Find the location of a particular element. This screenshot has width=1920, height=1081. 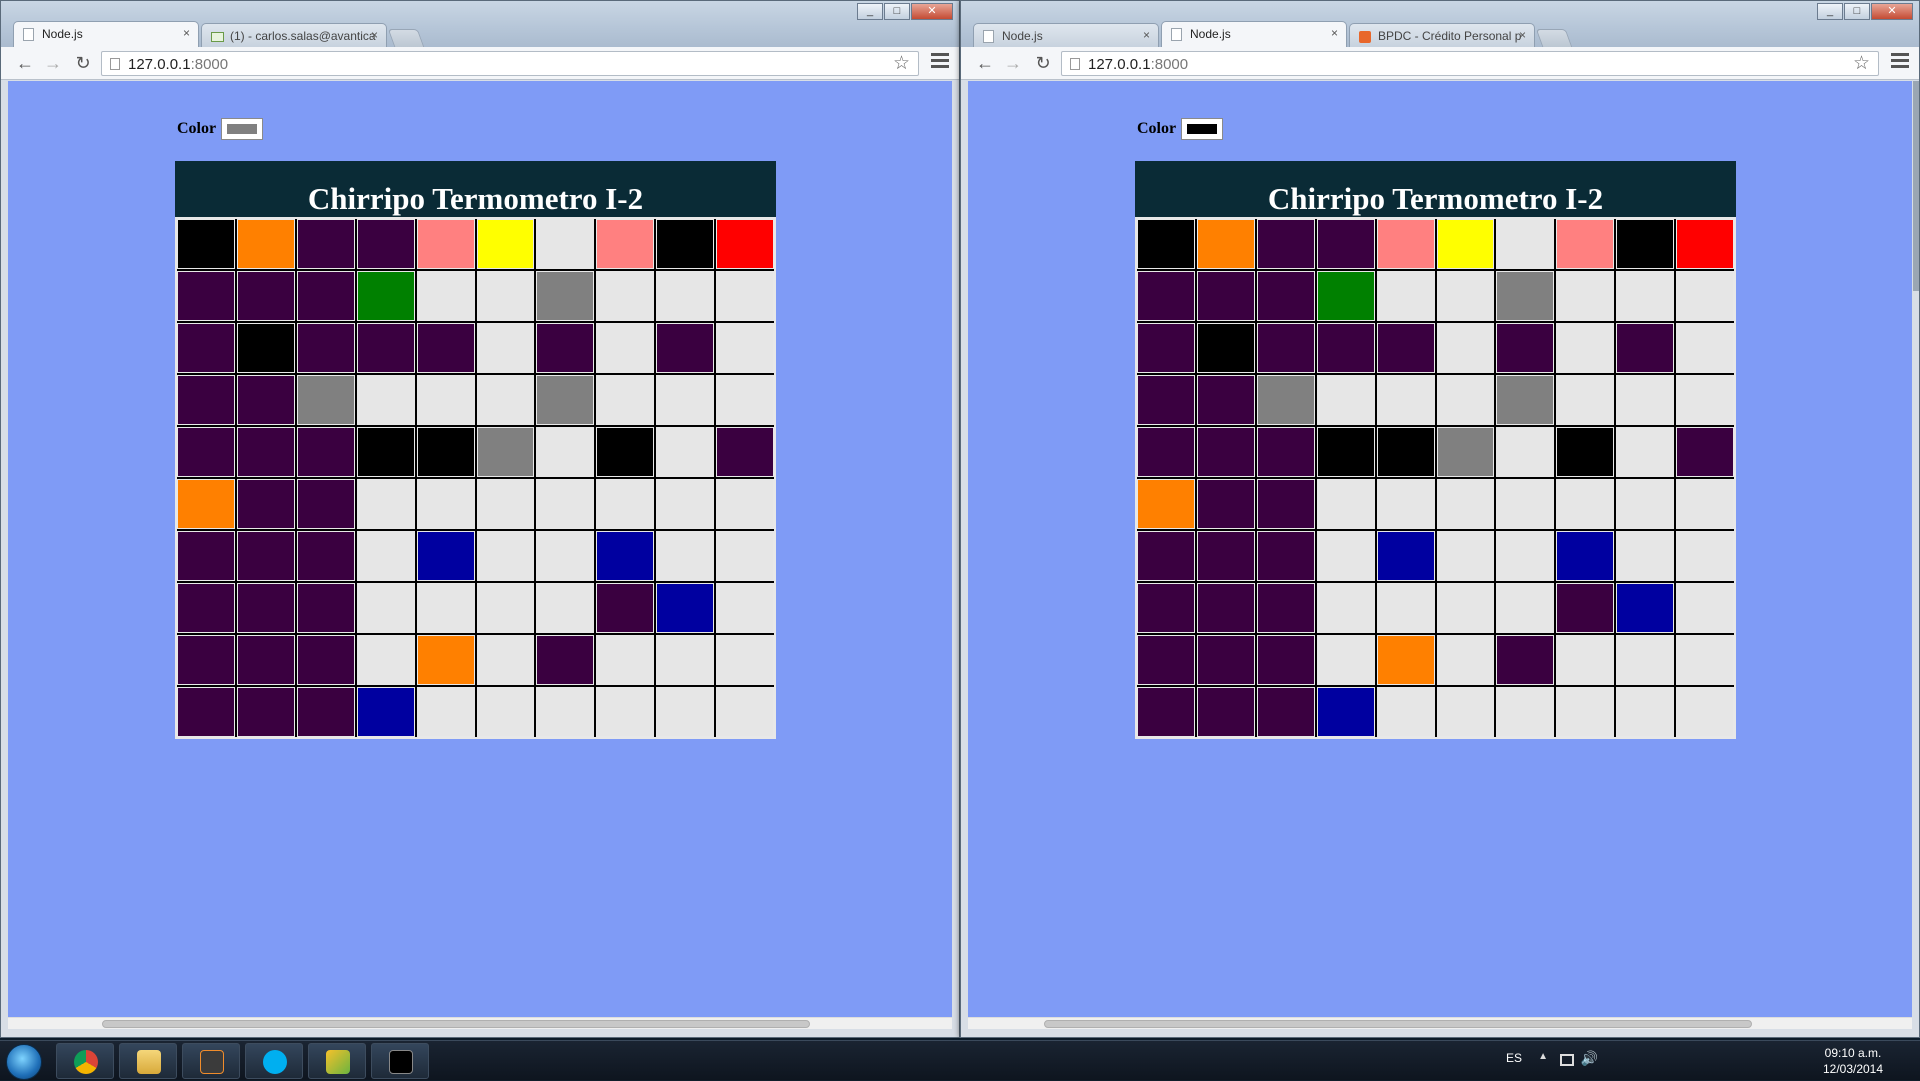

menu-icon is located at coordinates (940, 63).